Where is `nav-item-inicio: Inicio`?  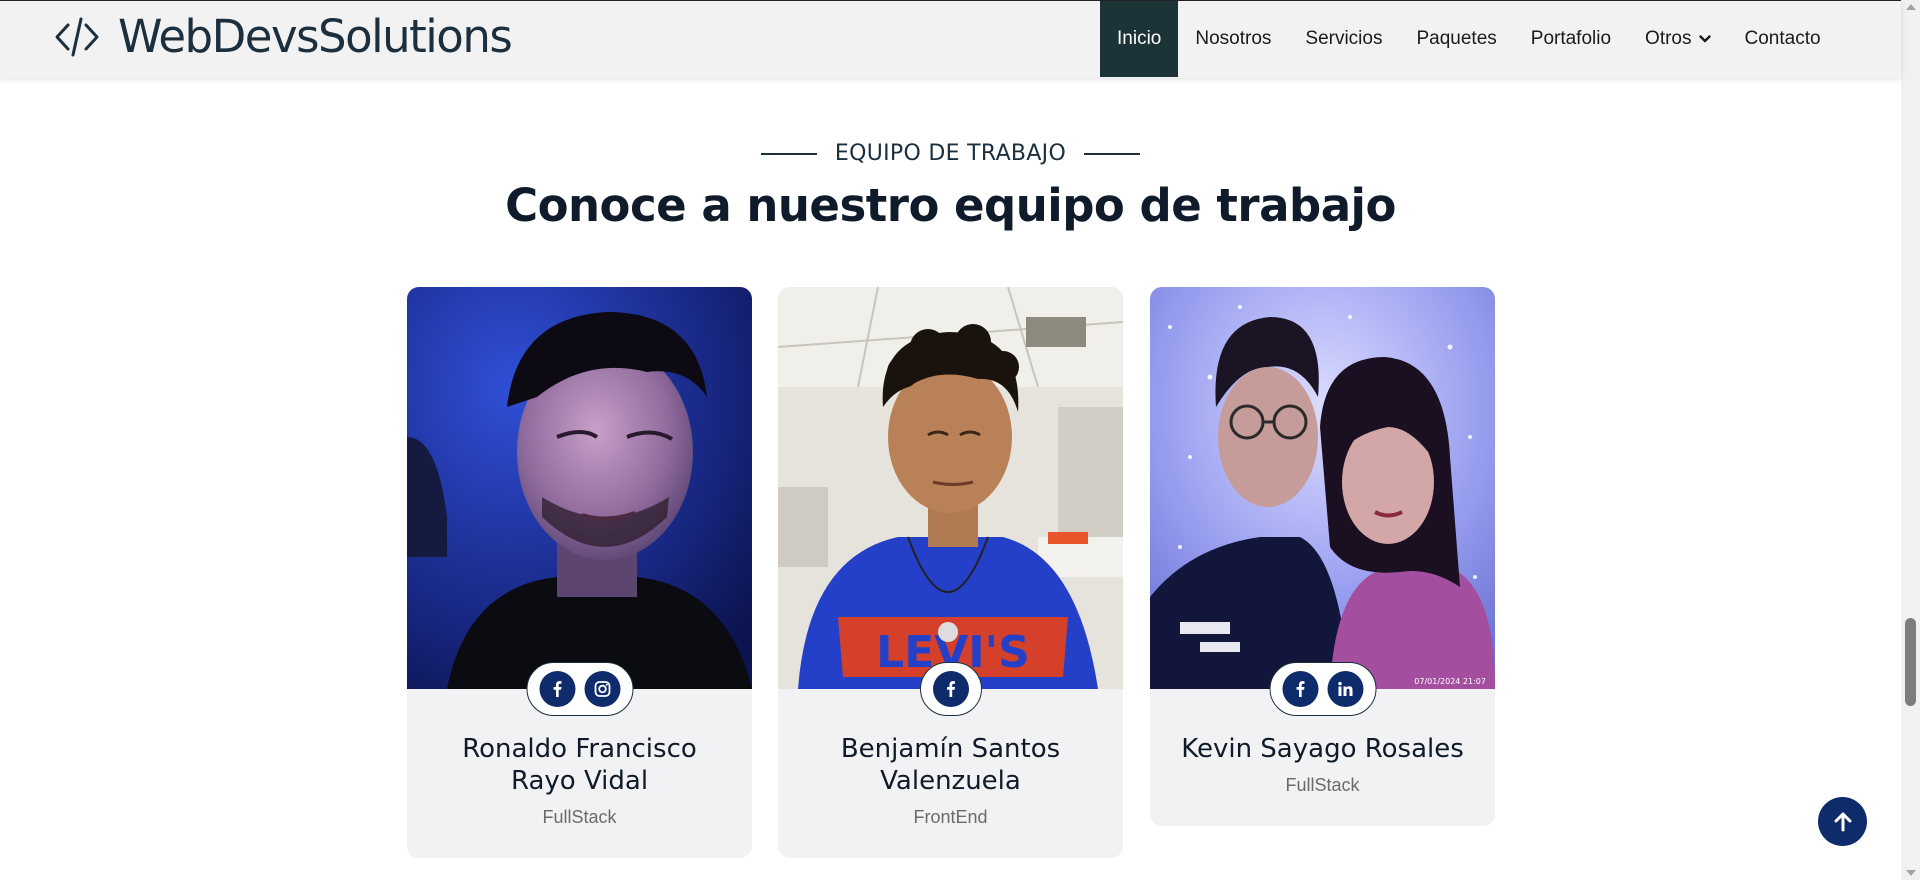 nav-item-inicio: Inicio is located at coordinates (1139, 39).